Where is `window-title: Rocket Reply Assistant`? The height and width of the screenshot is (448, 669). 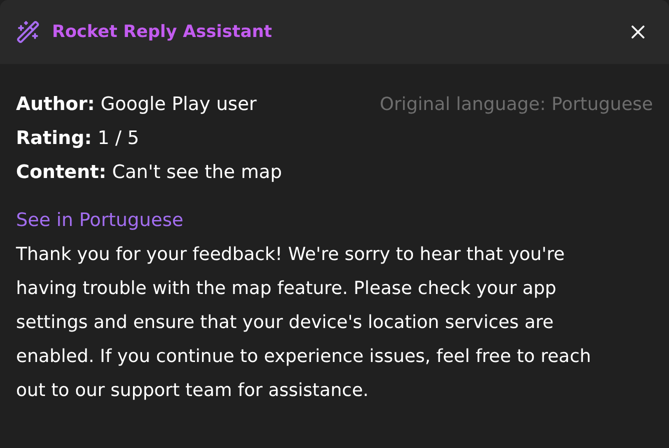 window-title: Rocket Reply Assistant is located at coordinates (163, 32).